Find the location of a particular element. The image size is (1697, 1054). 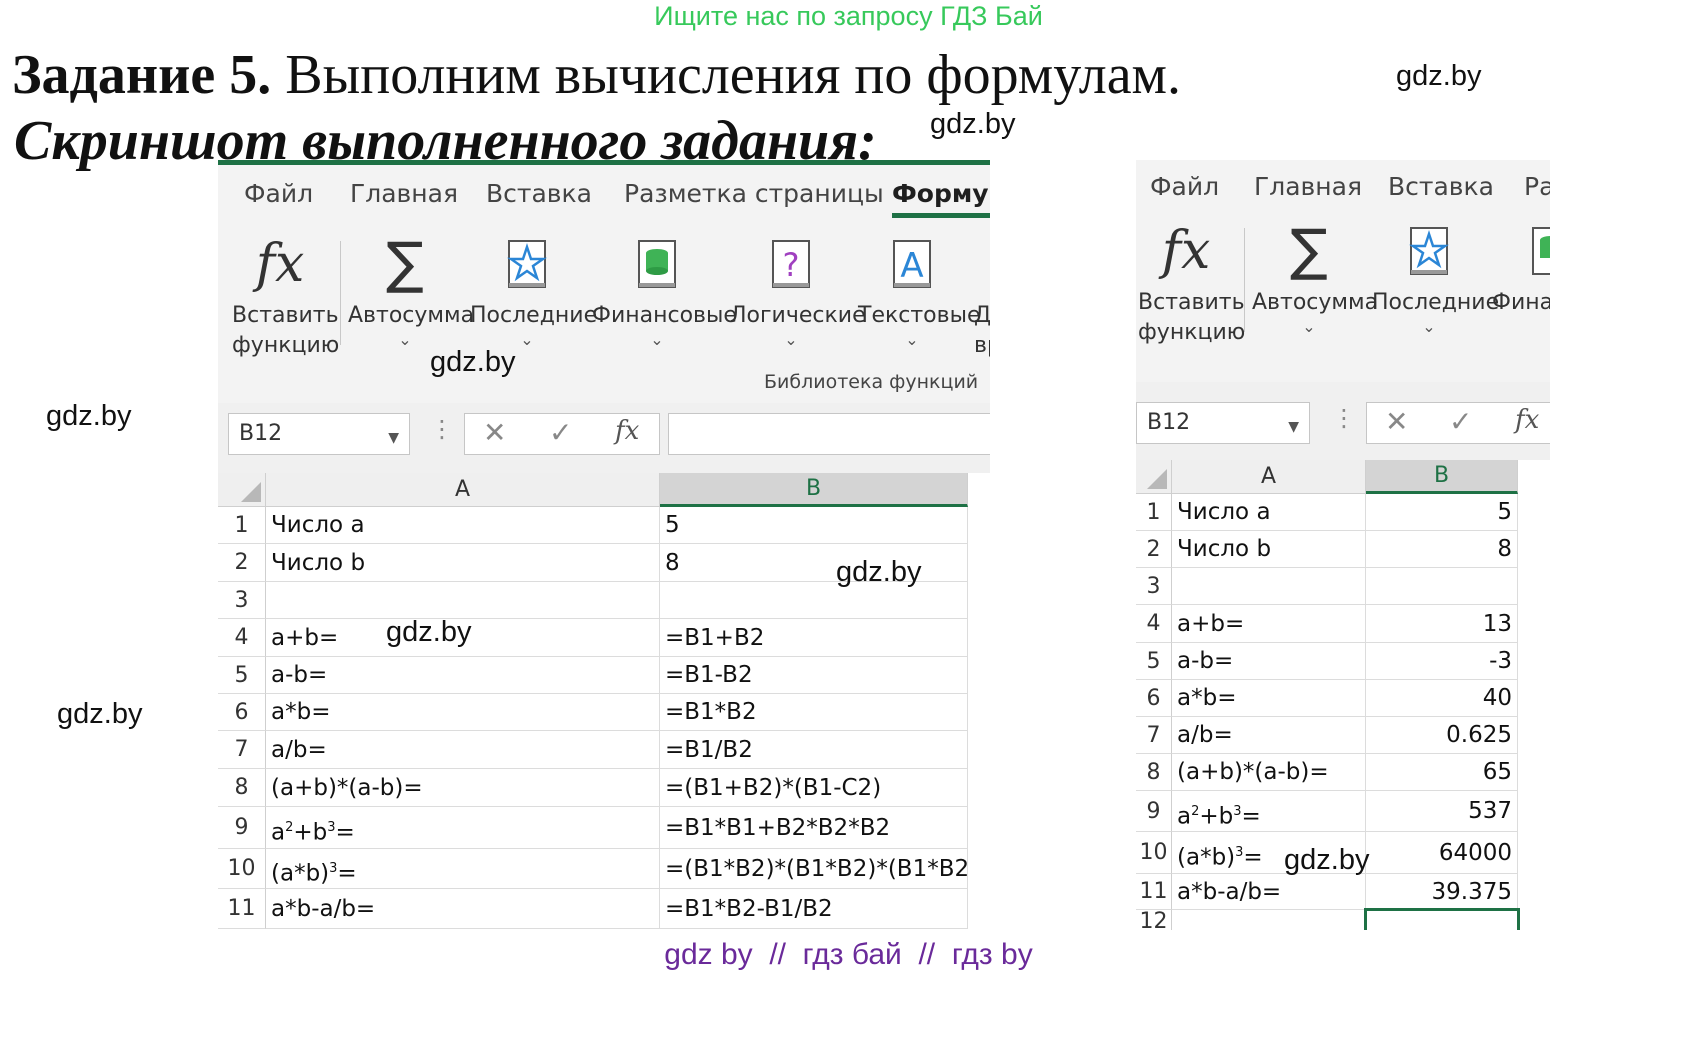

cell-b: 65 is located at coordinates (1442, 772).